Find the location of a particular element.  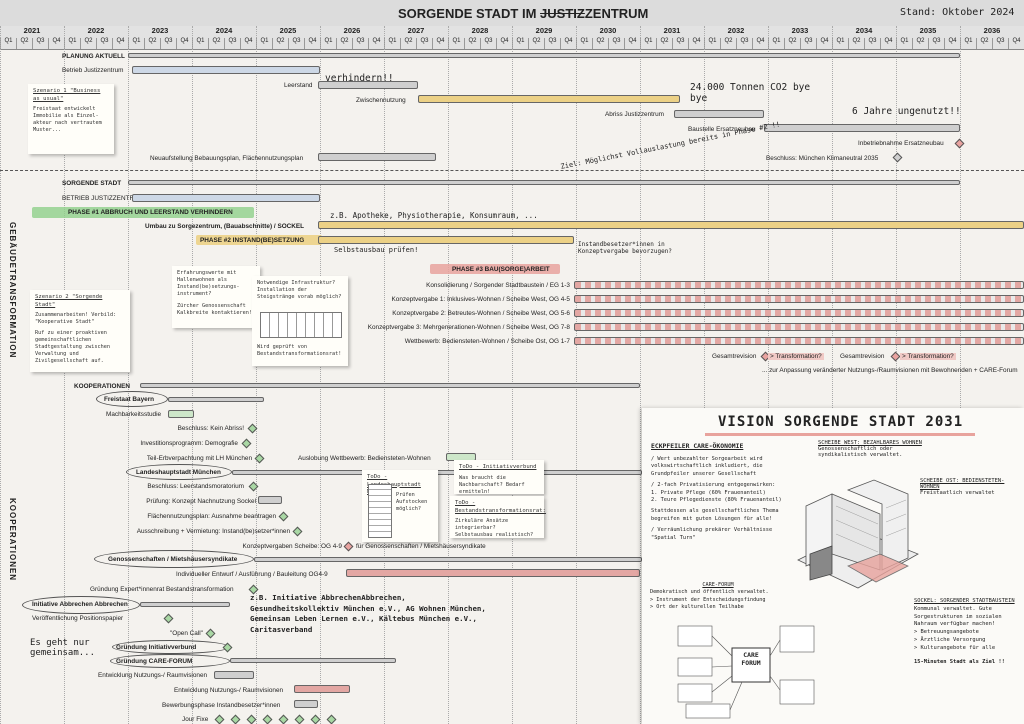

label-lhm: Landeshauptstadt München is located at coordinates (178, 472).